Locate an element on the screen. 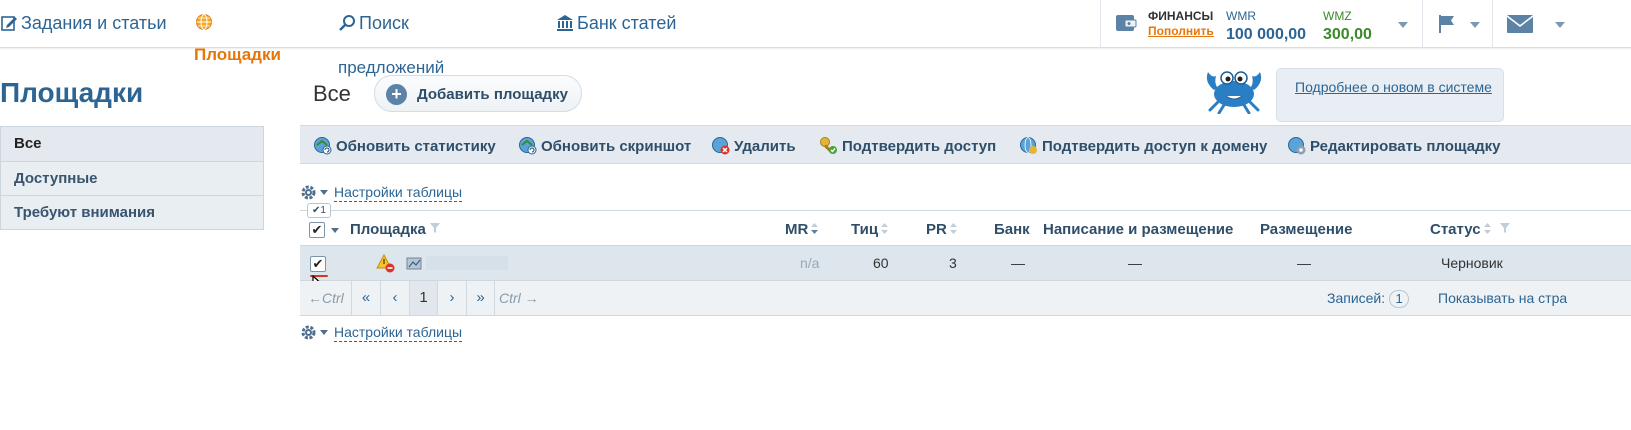 This screenshot has height=430, width=1631. row-checkbox: ✔ is located at coordinates (318, 264).